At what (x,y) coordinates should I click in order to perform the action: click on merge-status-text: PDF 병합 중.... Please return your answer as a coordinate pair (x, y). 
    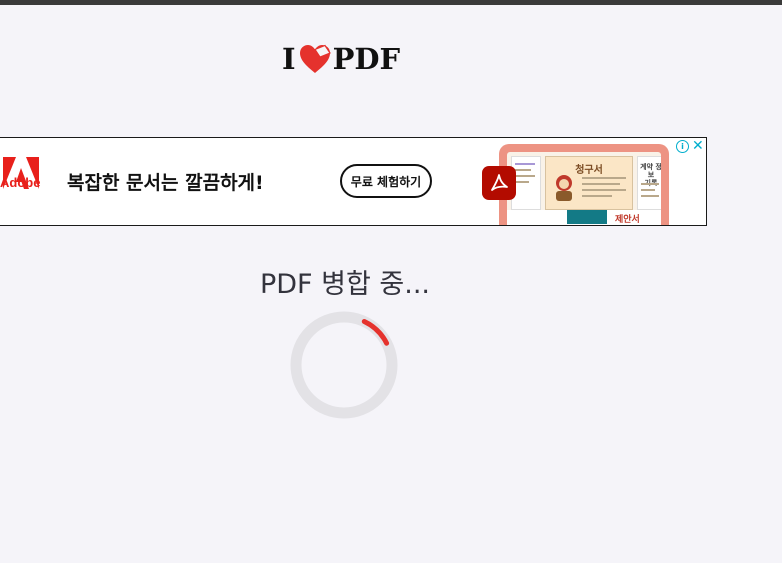
    Looking at the image, I should click on (345, 284).